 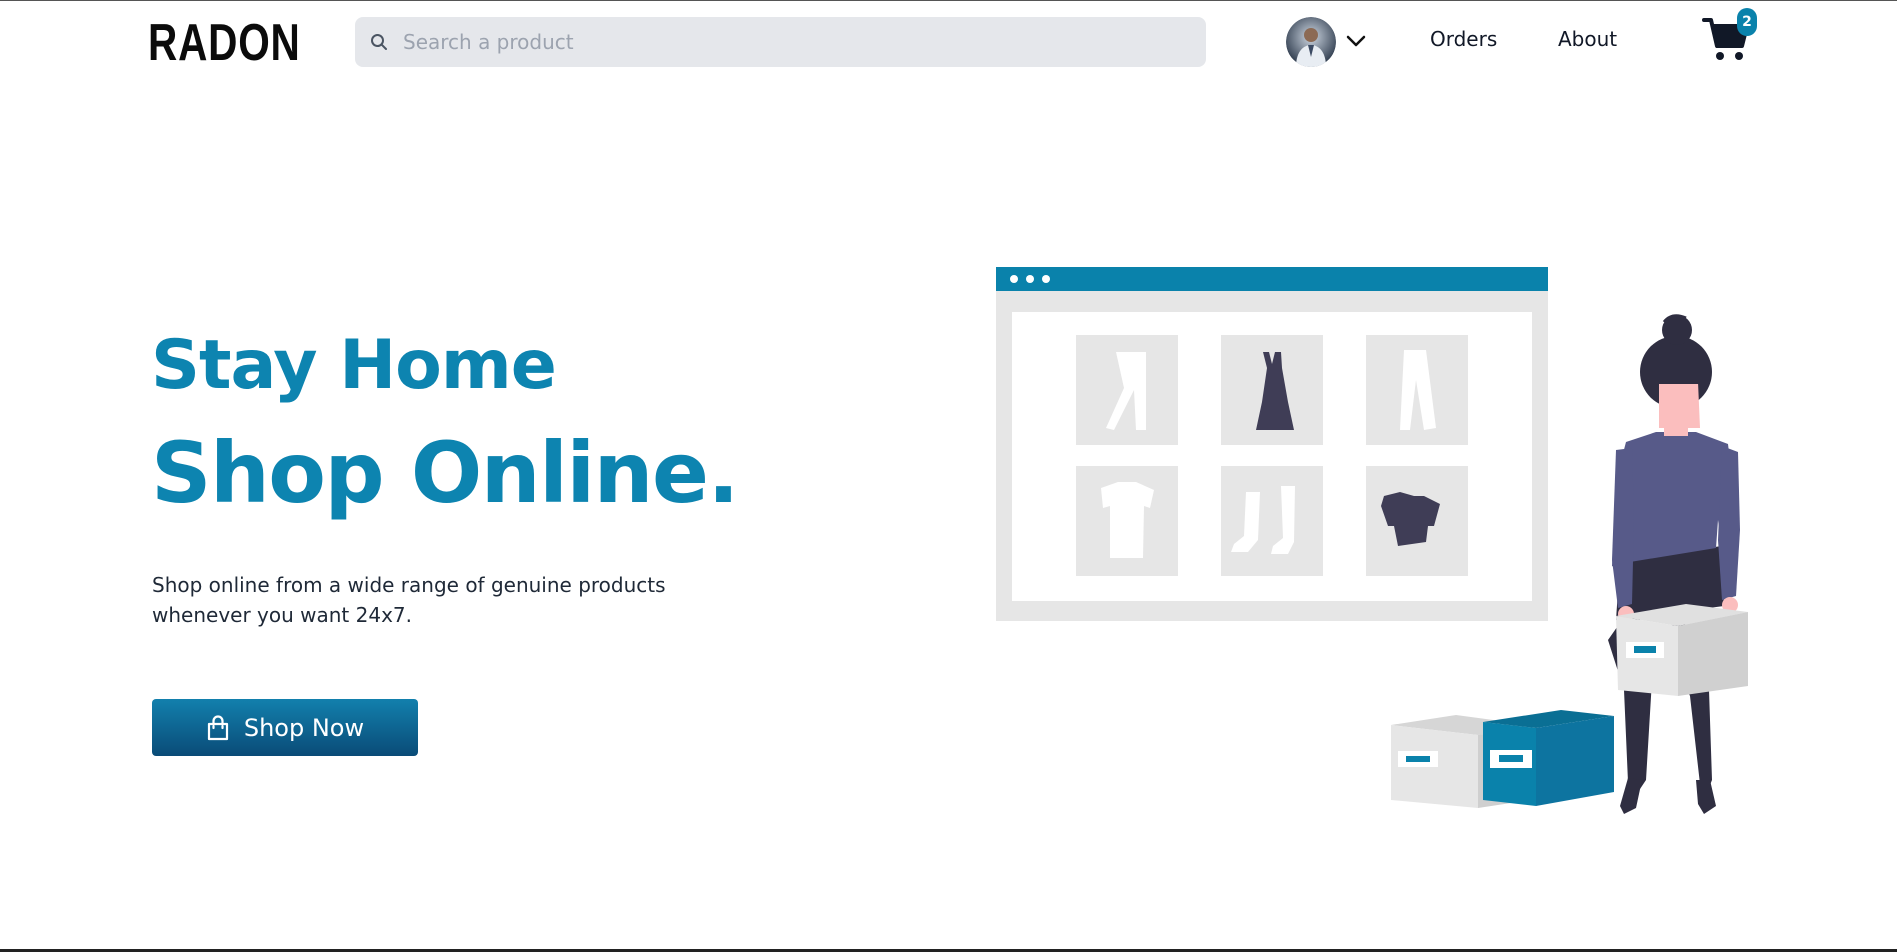 What do you see at coordinates (1272, 444) in the screenshot?
I see `browser-window-graphic` at bounding box center [1272, 444].